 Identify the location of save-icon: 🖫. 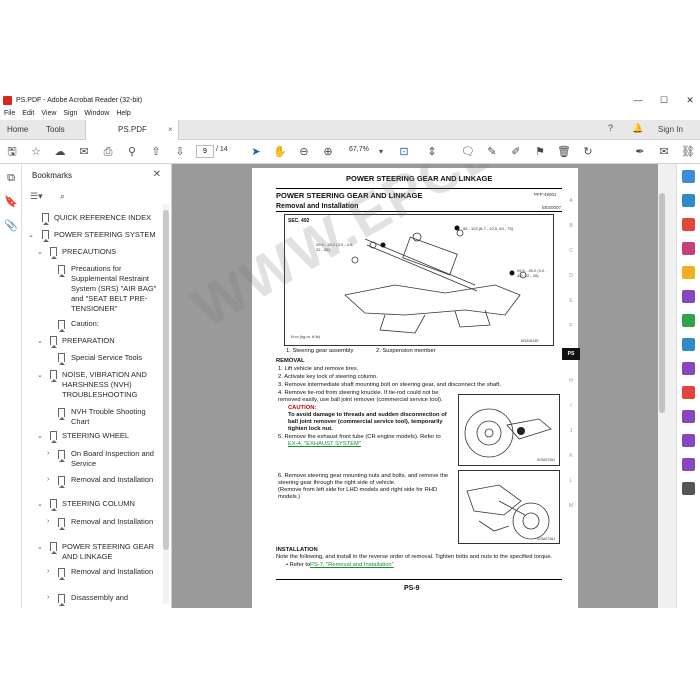
(12, 152).